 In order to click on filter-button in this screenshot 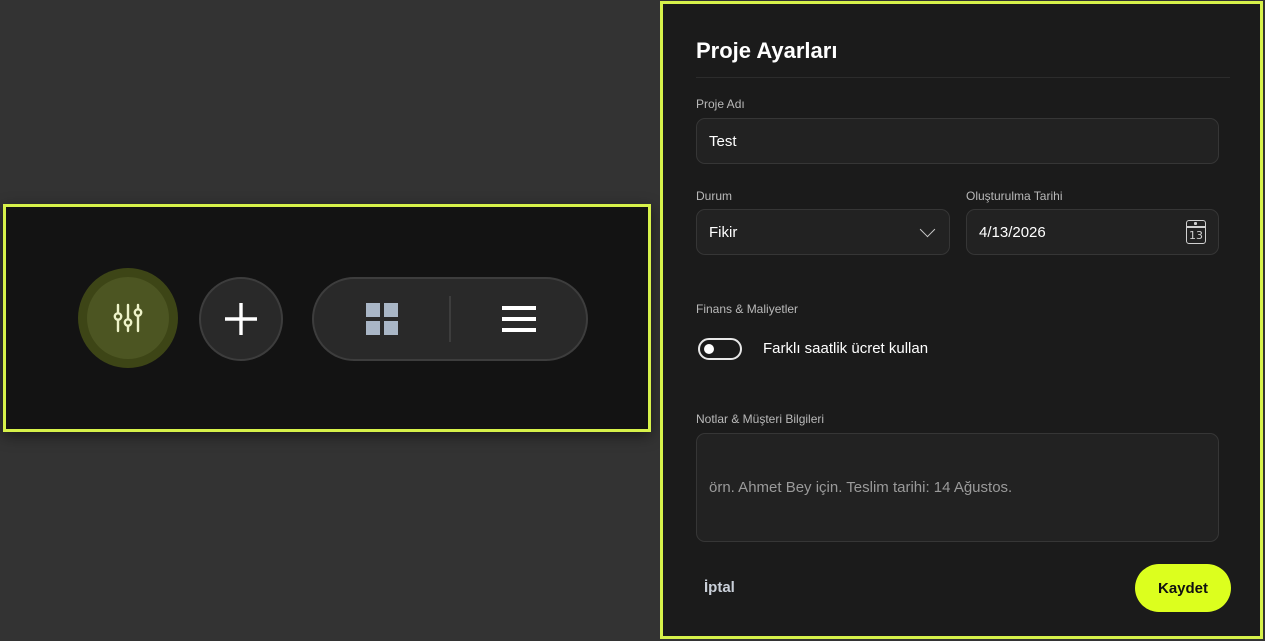, I will do `click(128, 318)`.